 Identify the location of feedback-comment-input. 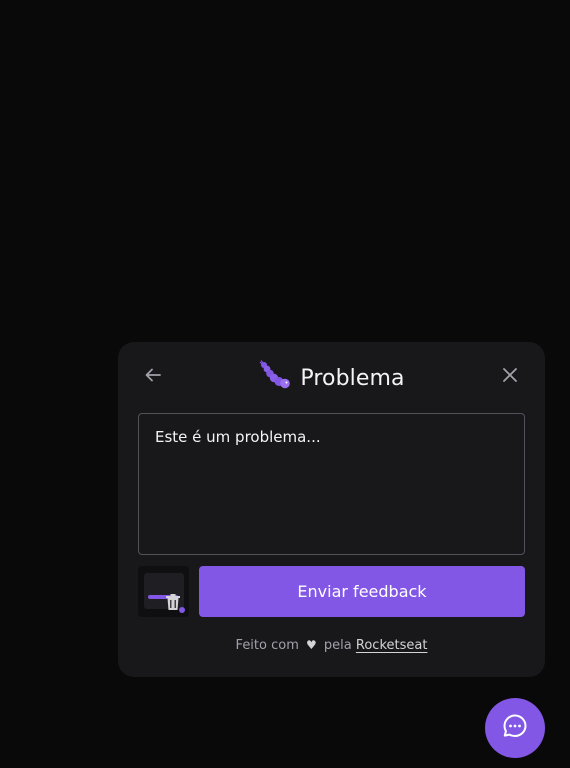
(331, 484).